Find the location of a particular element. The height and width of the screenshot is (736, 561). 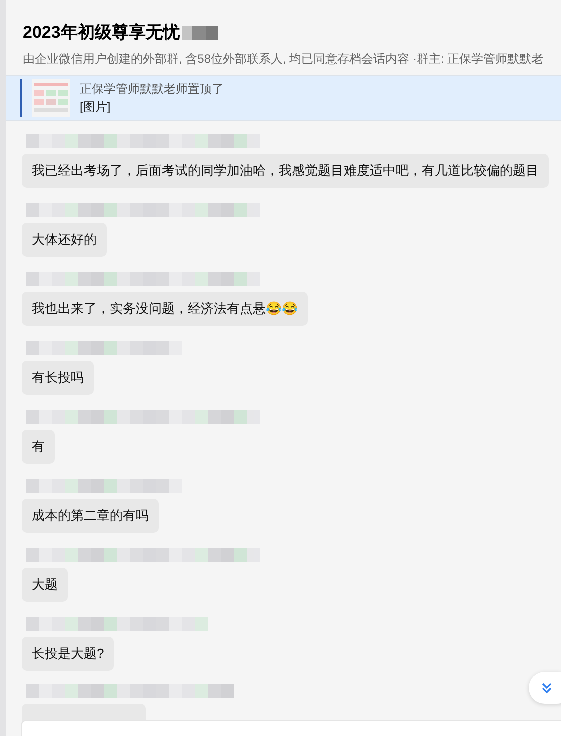

pinned-message-bar: 正保学管师默默老师置顶了 [图片] is located at coordinates (283, 98).